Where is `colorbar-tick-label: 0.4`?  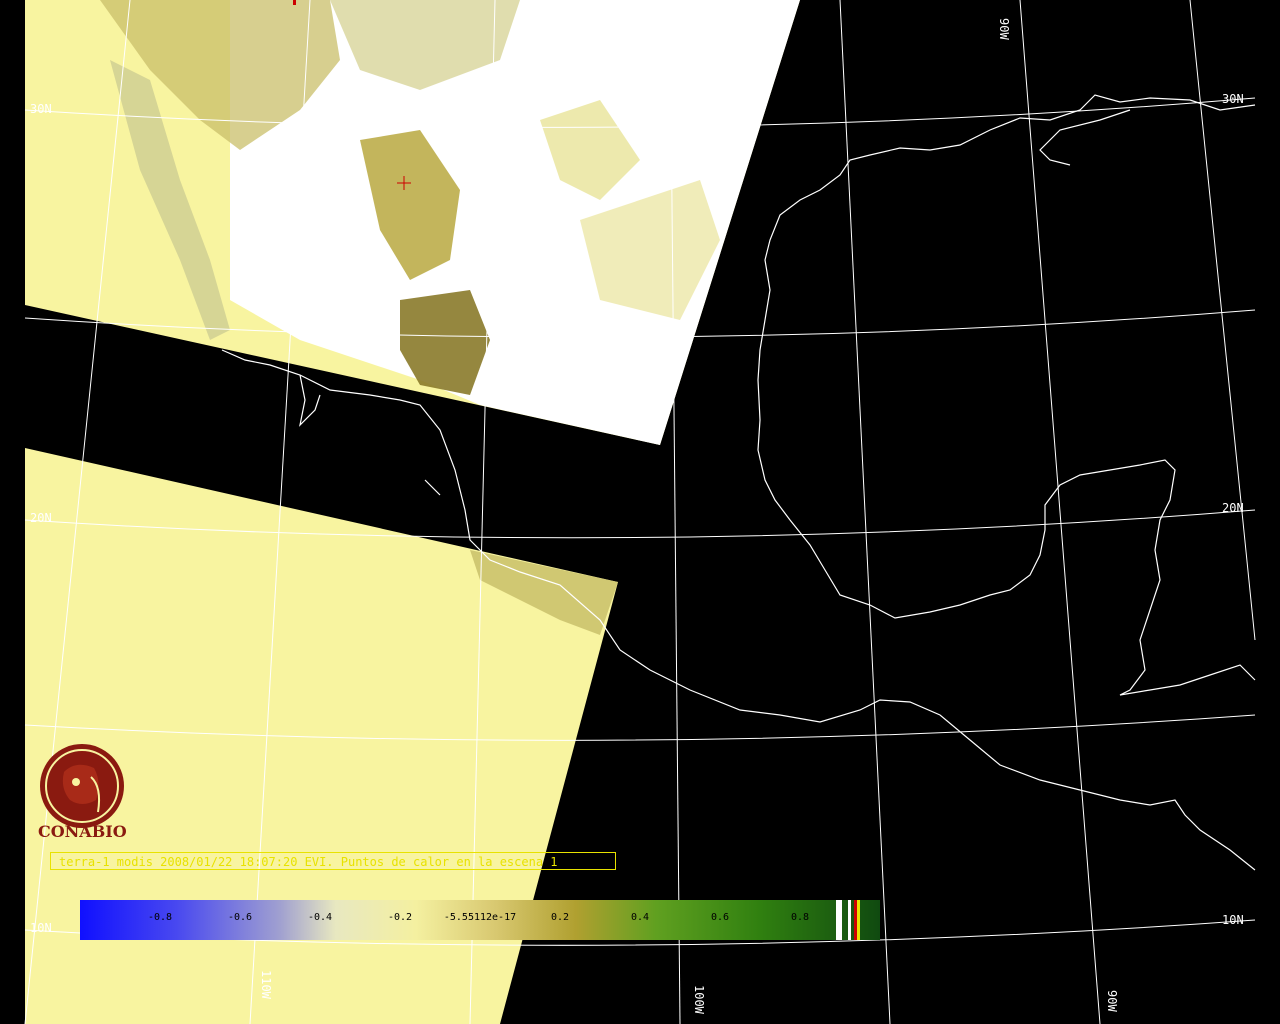
colorbar-tick-label: 0.4 is located at coordinates (640, 917).